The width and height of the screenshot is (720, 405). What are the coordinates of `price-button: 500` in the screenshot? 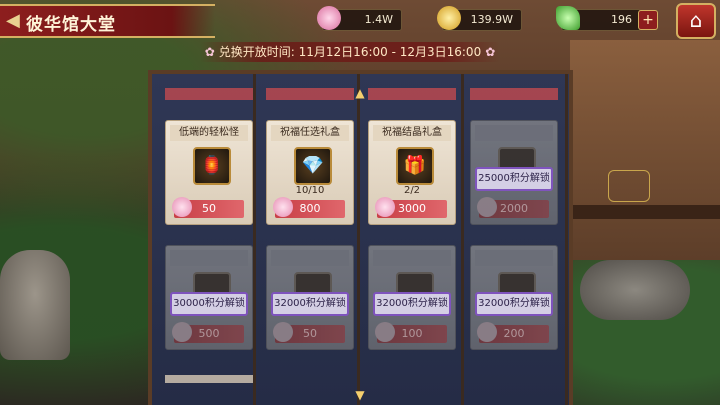 It's located at (208, 332).